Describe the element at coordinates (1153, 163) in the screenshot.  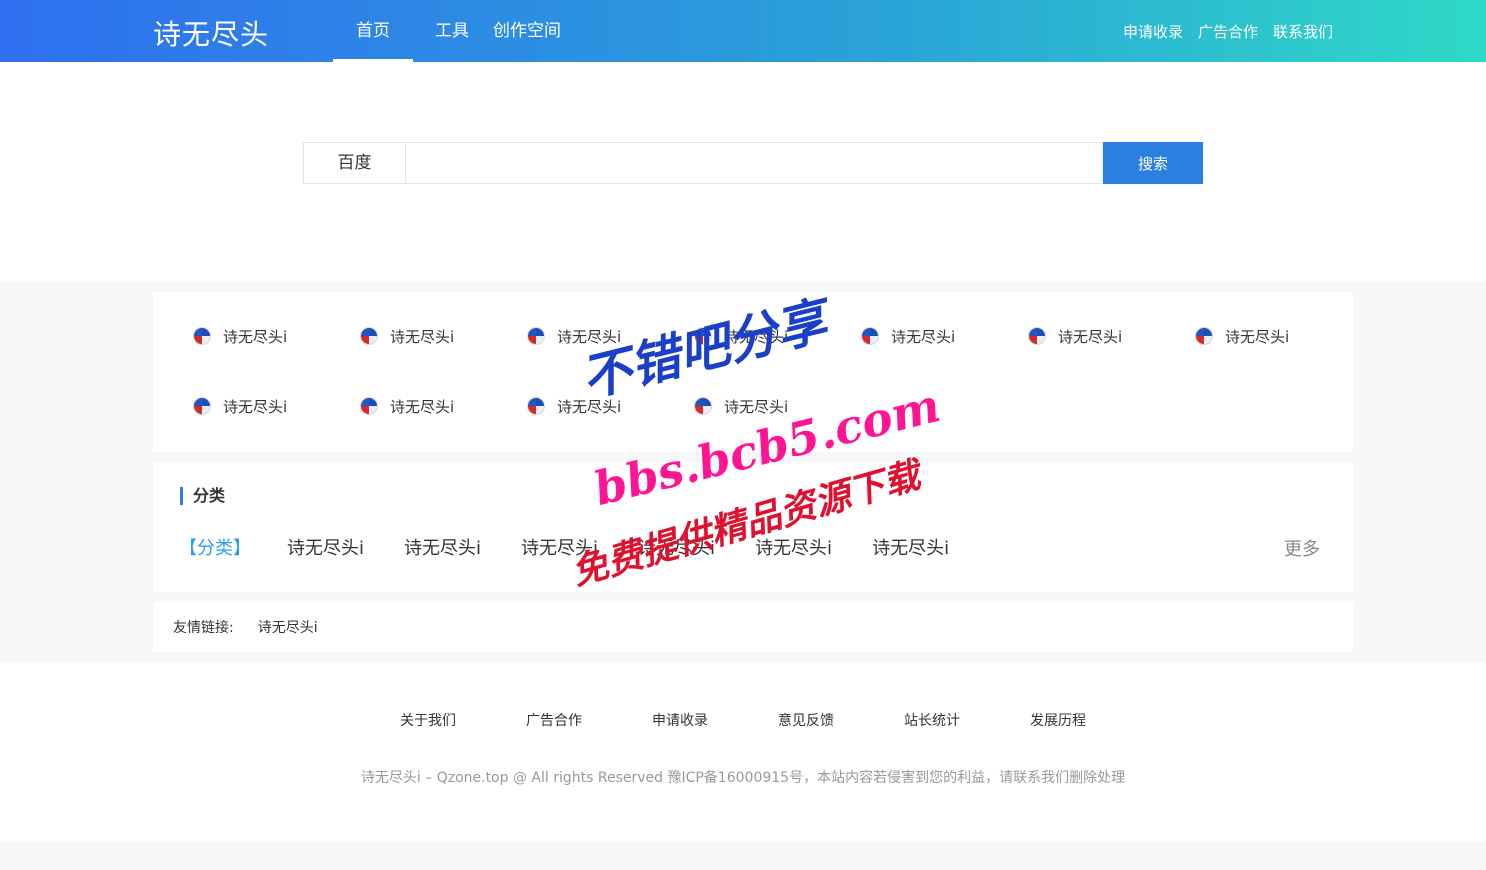
I see `search-button: 搜索` at that location.